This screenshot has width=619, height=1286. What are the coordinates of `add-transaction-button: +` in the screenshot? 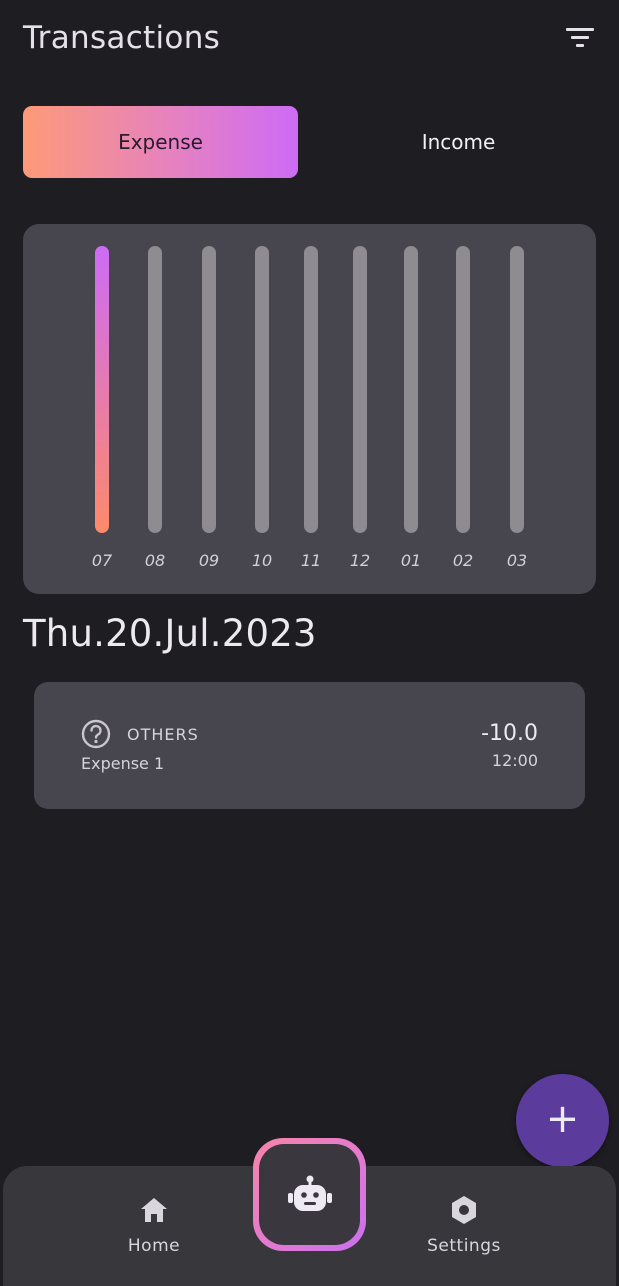 It's located at (562, 1120).